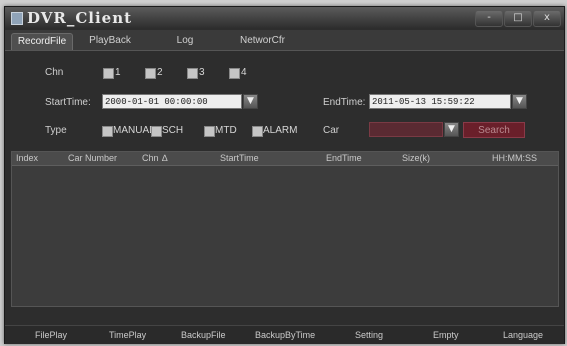 Image resolution: width=567 pixels, height=346 pixels. What do you see at coordinates (165, 158) in the screenshot?
I see `sort-arrow-icon: ∆` at bounding box center [165, 158].